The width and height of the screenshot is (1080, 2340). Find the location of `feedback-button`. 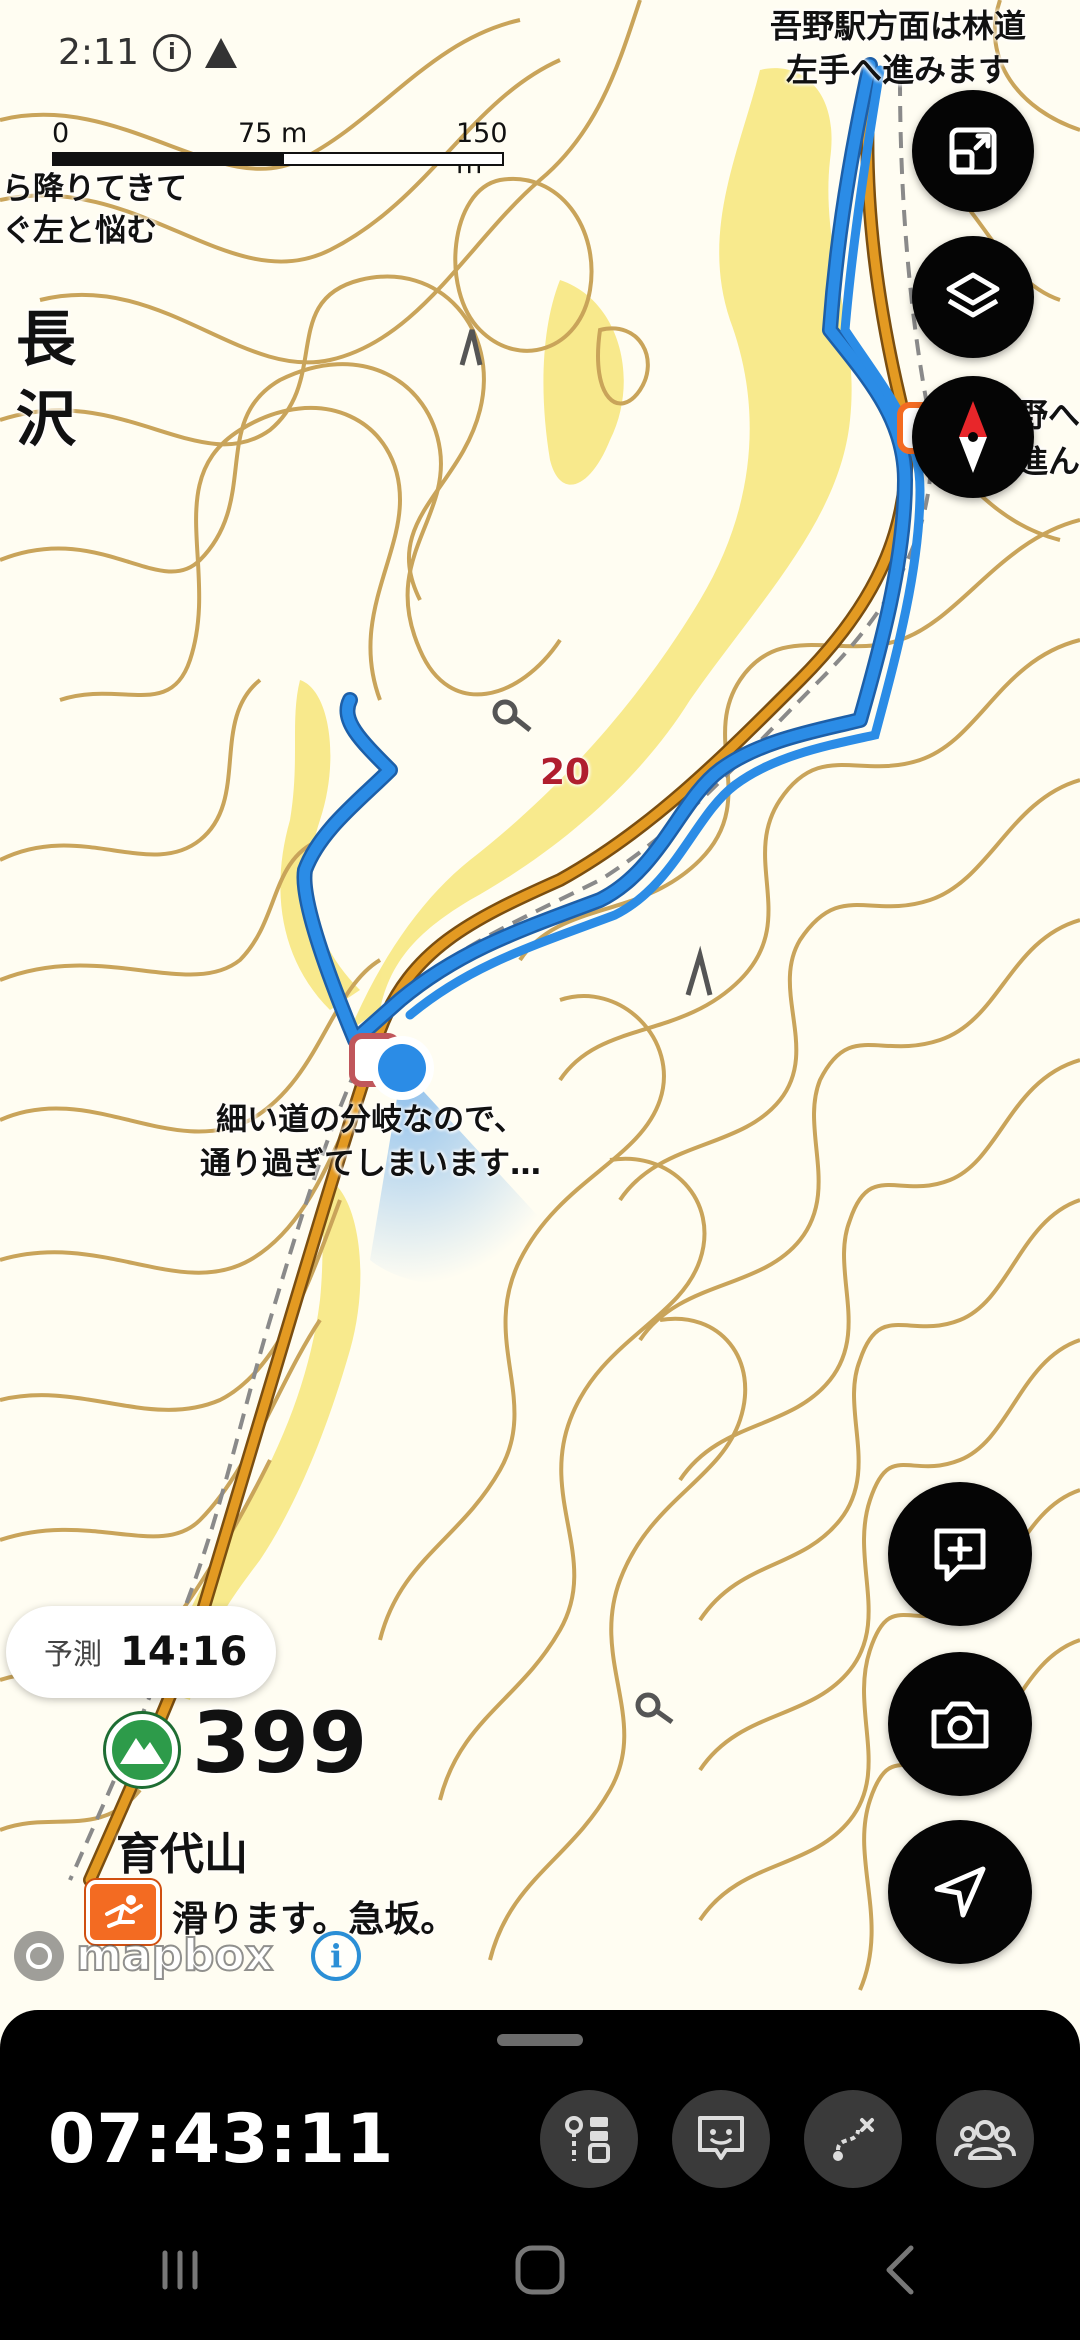

feedback-button is located at coordinates (721, 2139).